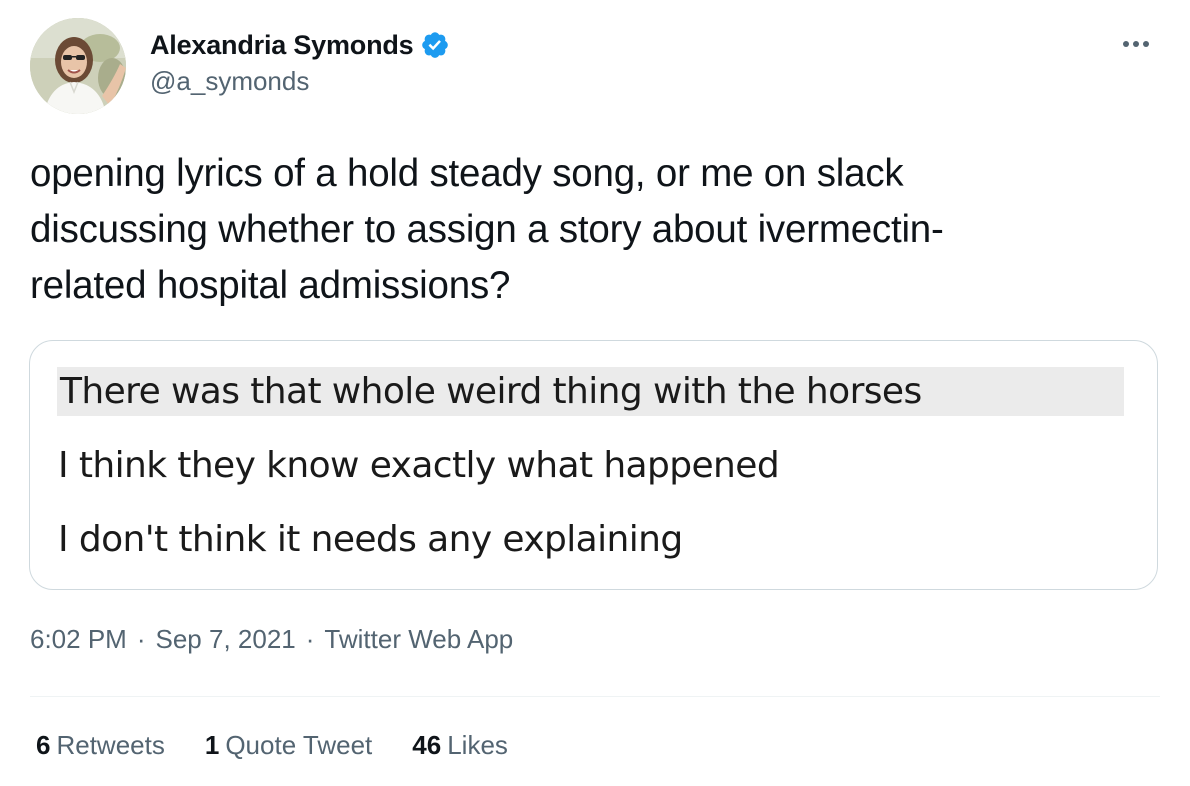 The width and height of the screenshot is (1190, 786). Describe the element at coordinates (419, 465) in the screenshot. I see `lyric-line: I think they know exactly what happened` at that location.